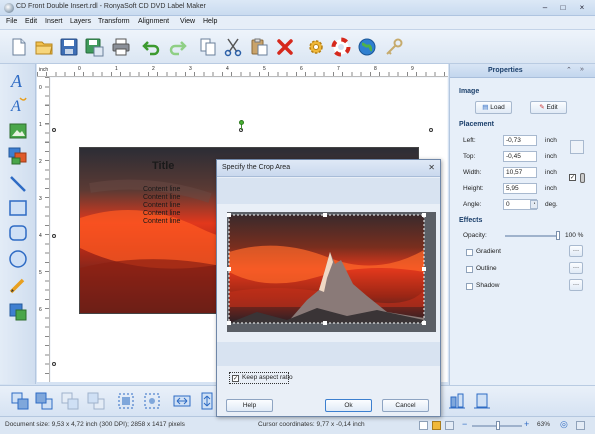 The width and height of the screenshot is (595, 434). Describe the element at coordinates (80, 21) in the screenshot. I see `menu-layers: Layers` at that location.